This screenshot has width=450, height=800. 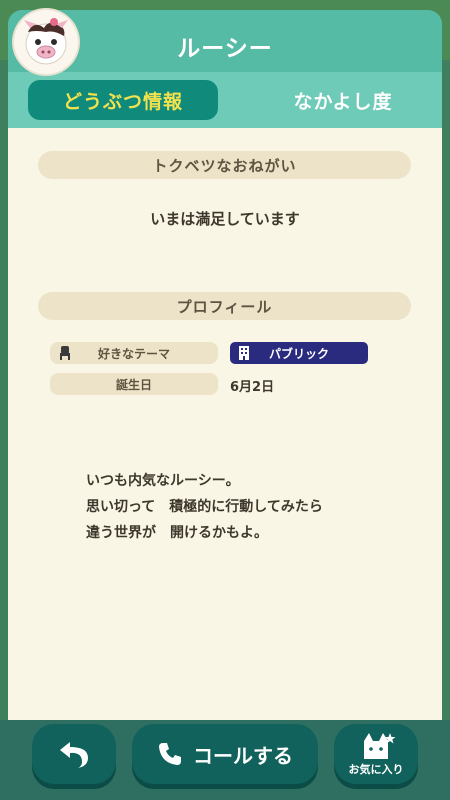 What do you see at coordinates (252, 387) in the screenshot?
I see `birthday-value: 6月2日` at bounding box center [252, 387].